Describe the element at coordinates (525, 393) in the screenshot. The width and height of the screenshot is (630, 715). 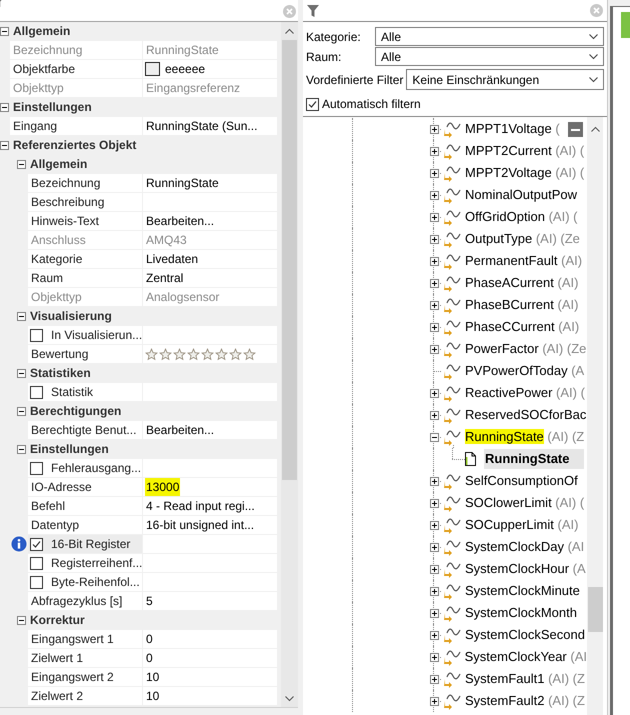
I see `tree-item: ReactivePower (AI) (` at that location.